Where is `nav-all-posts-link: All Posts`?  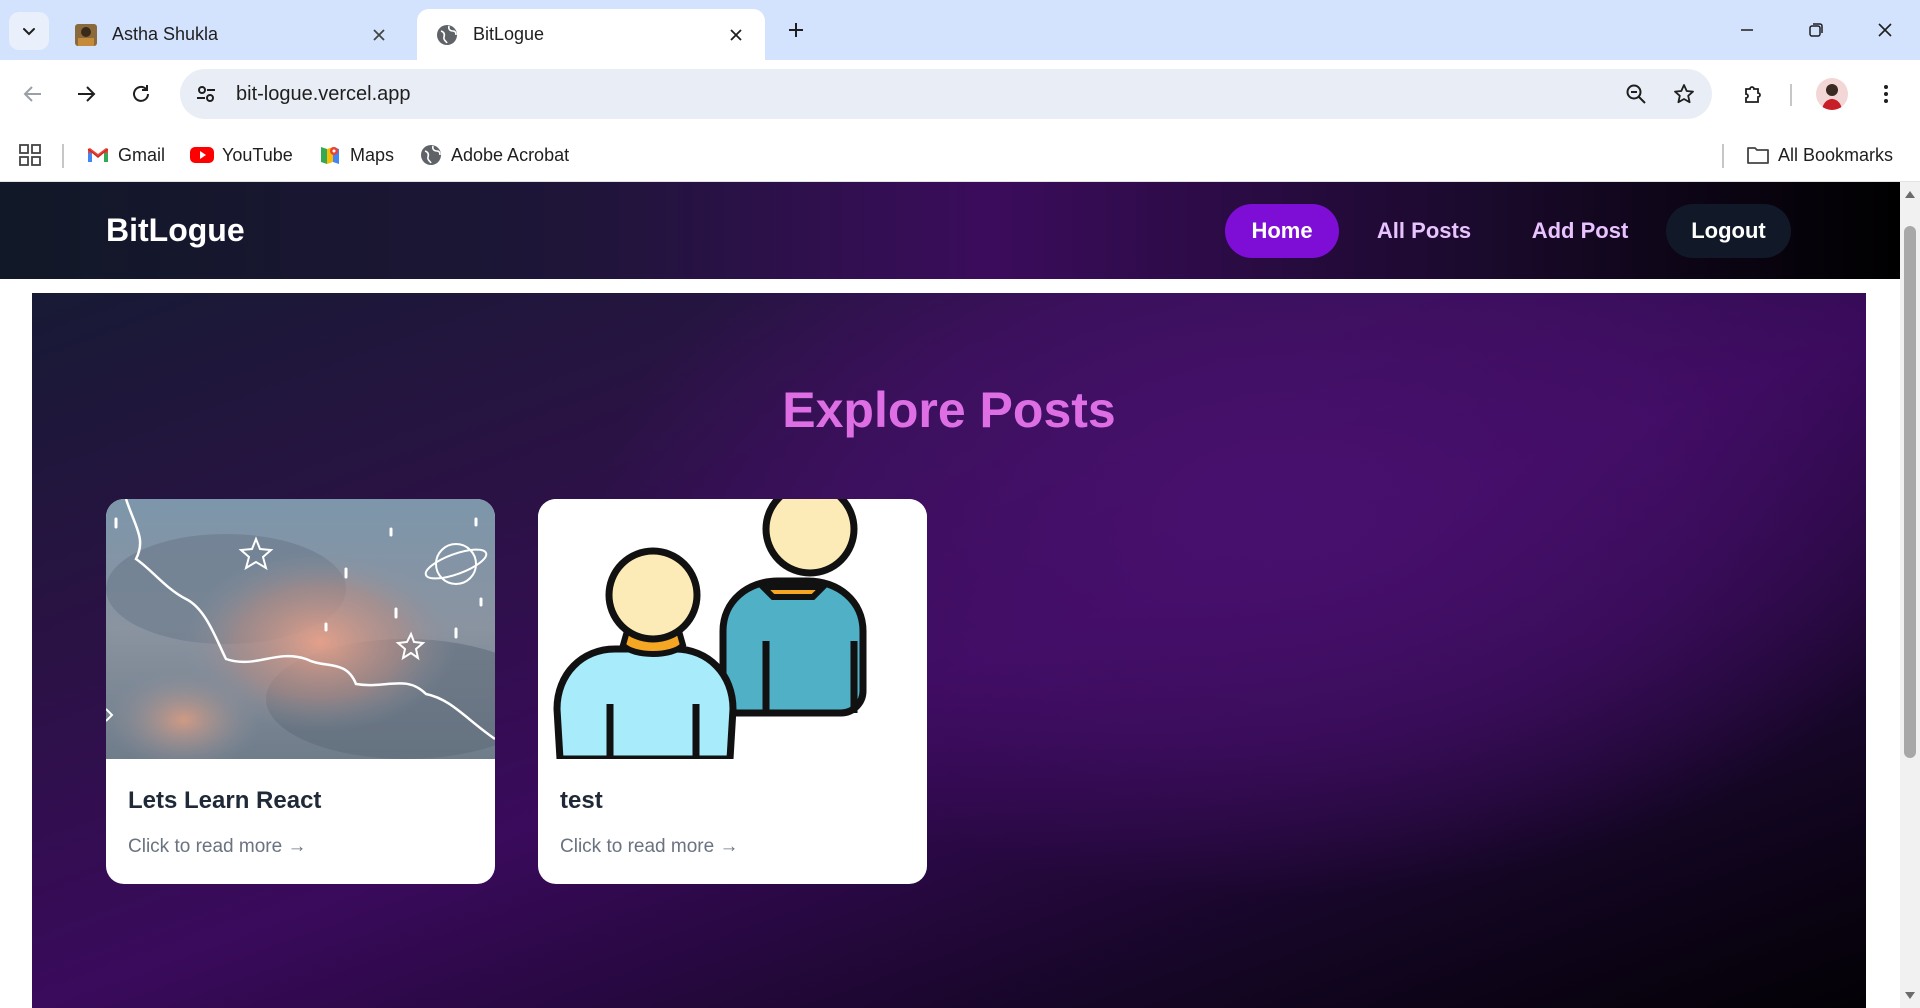 nav-all-posts-link: All Posts is located at coordinates (1424, 231).